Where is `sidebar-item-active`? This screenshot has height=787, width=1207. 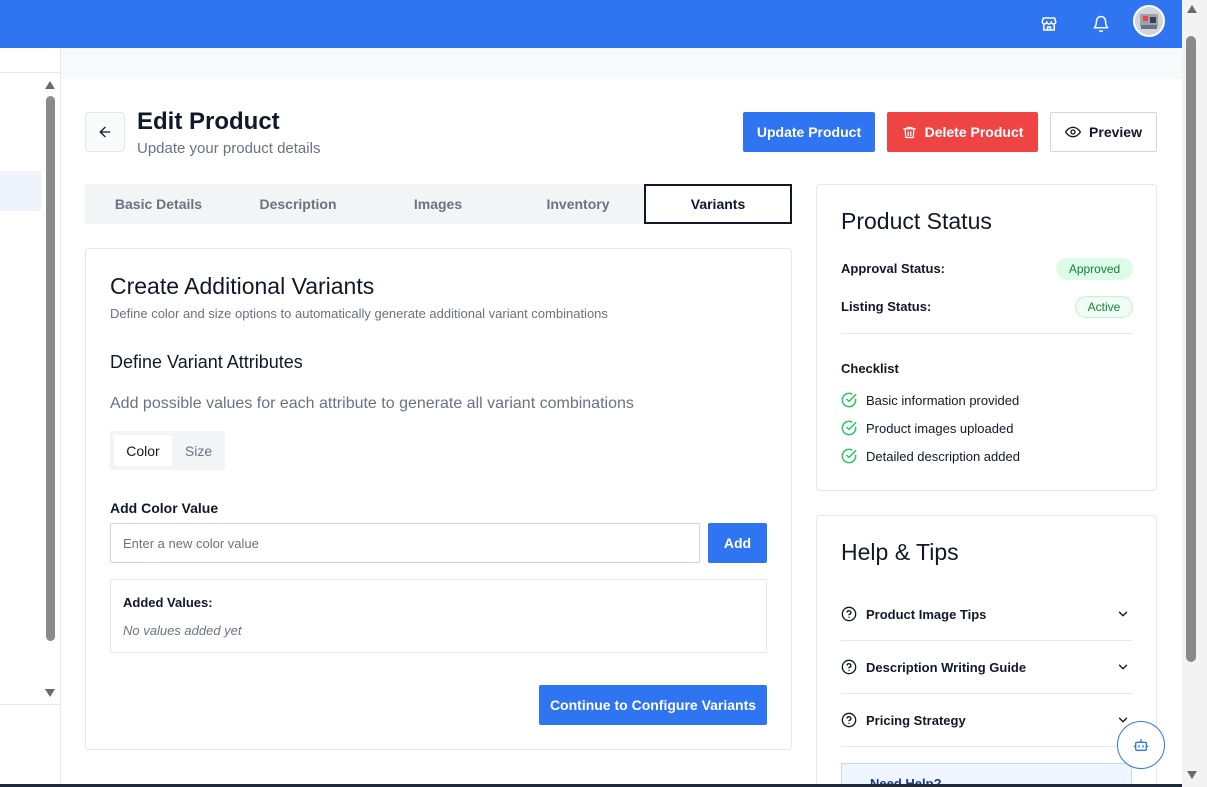
sidebar-item-active is located at coordinates (20, 191).